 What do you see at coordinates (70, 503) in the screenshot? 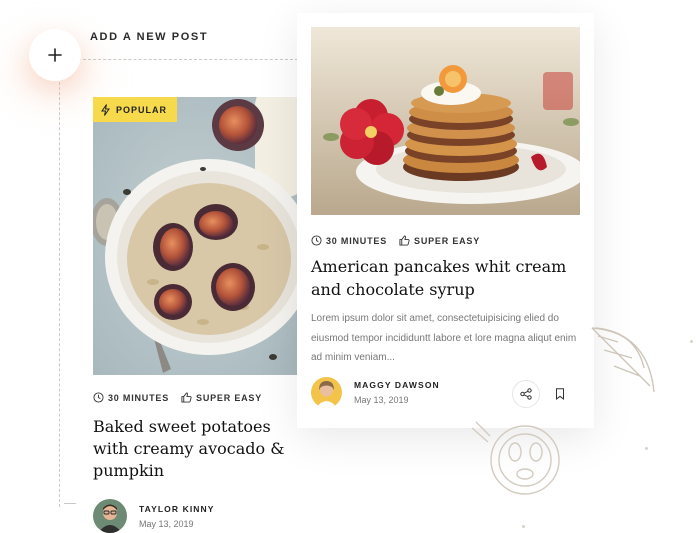
I see `dashed-guide-end` at bounding box center [70, 503].